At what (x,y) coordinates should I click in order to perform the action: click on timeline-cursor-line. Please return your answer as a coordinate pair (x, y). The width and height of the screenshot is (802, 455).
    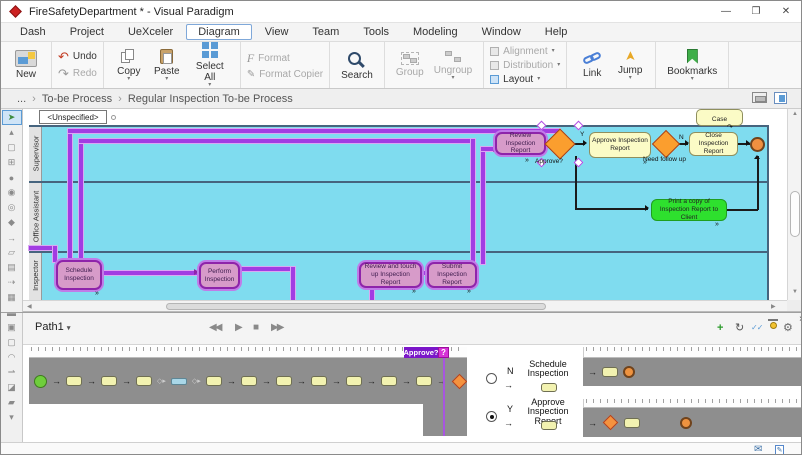
    Looking at the image, I should click on (444, 391).